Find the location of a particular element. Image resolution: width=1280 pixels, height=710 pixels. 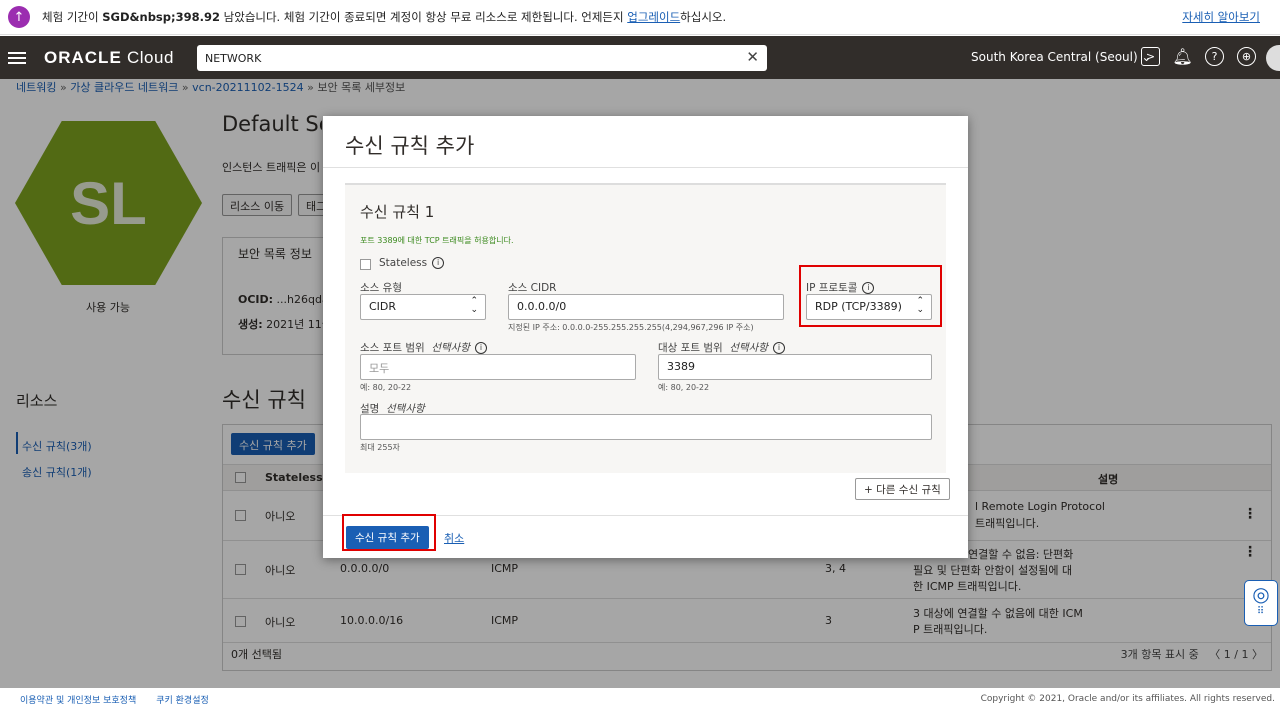

search-input: NETWORK ✕ is located at coordinates (482, 58).